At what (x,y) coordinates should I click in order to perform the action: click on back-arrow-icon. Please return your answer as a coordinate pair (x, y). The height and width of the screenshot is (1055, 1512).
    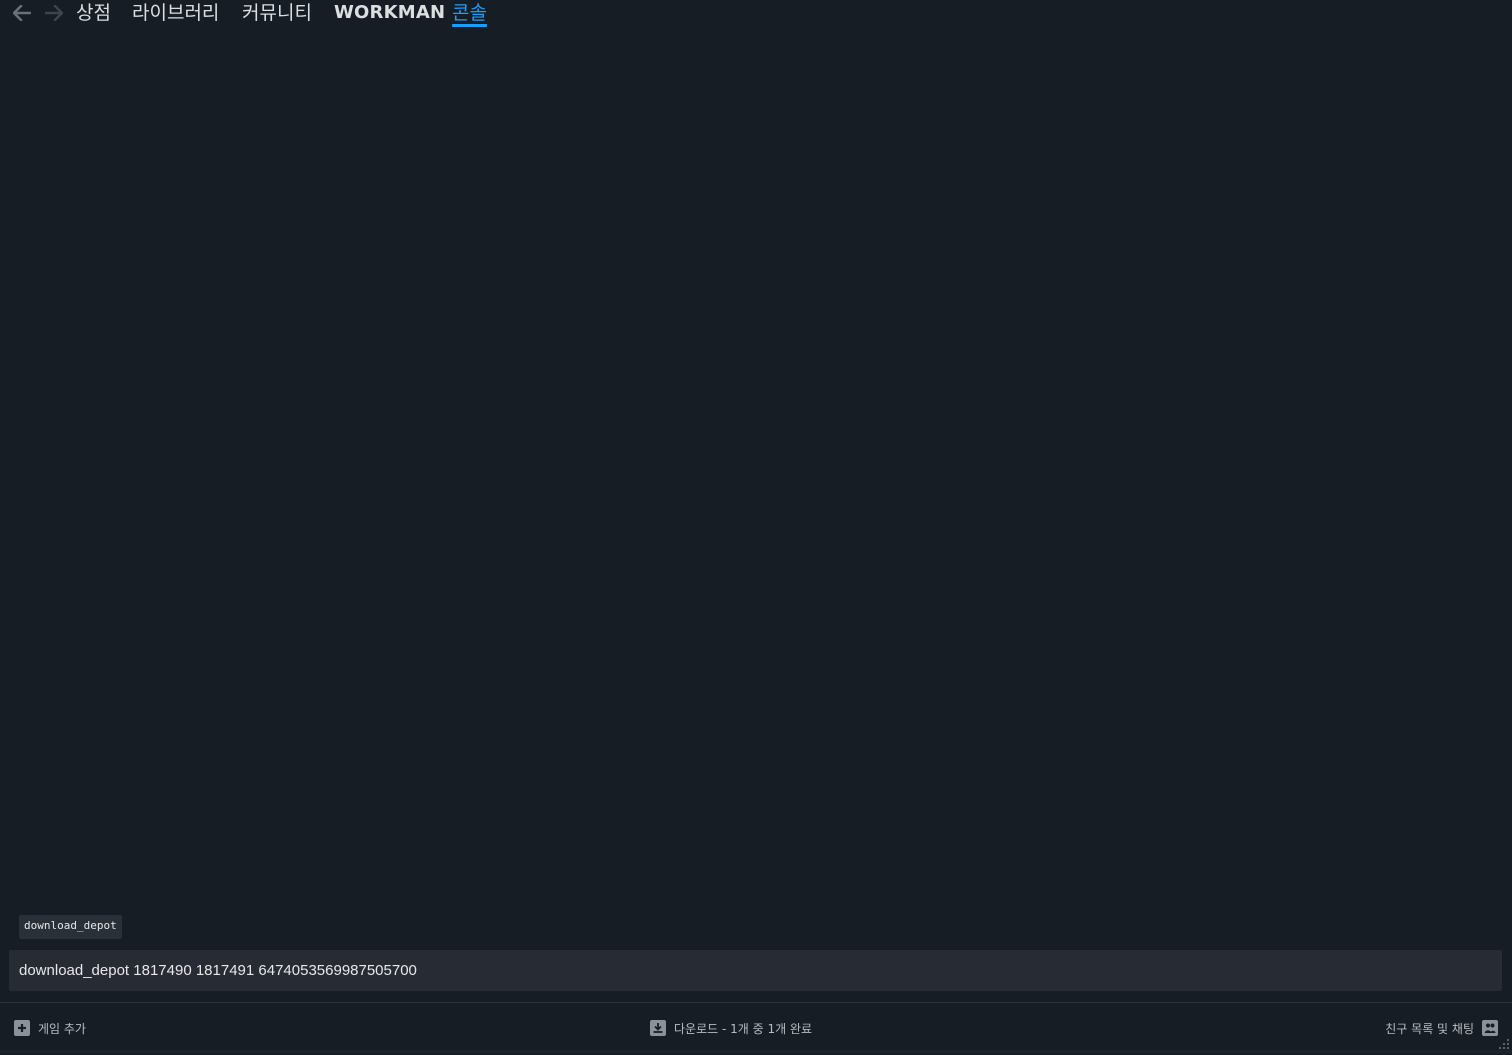
    Looking at the image, I should click on (22, 13).